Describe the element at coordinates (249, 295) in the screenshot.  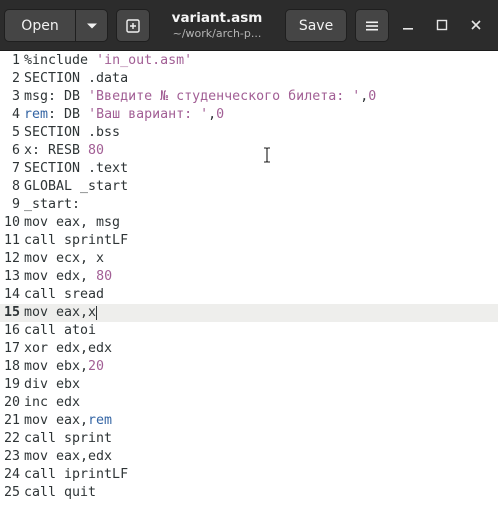
I see `code-line: 14 call sread` at that location.